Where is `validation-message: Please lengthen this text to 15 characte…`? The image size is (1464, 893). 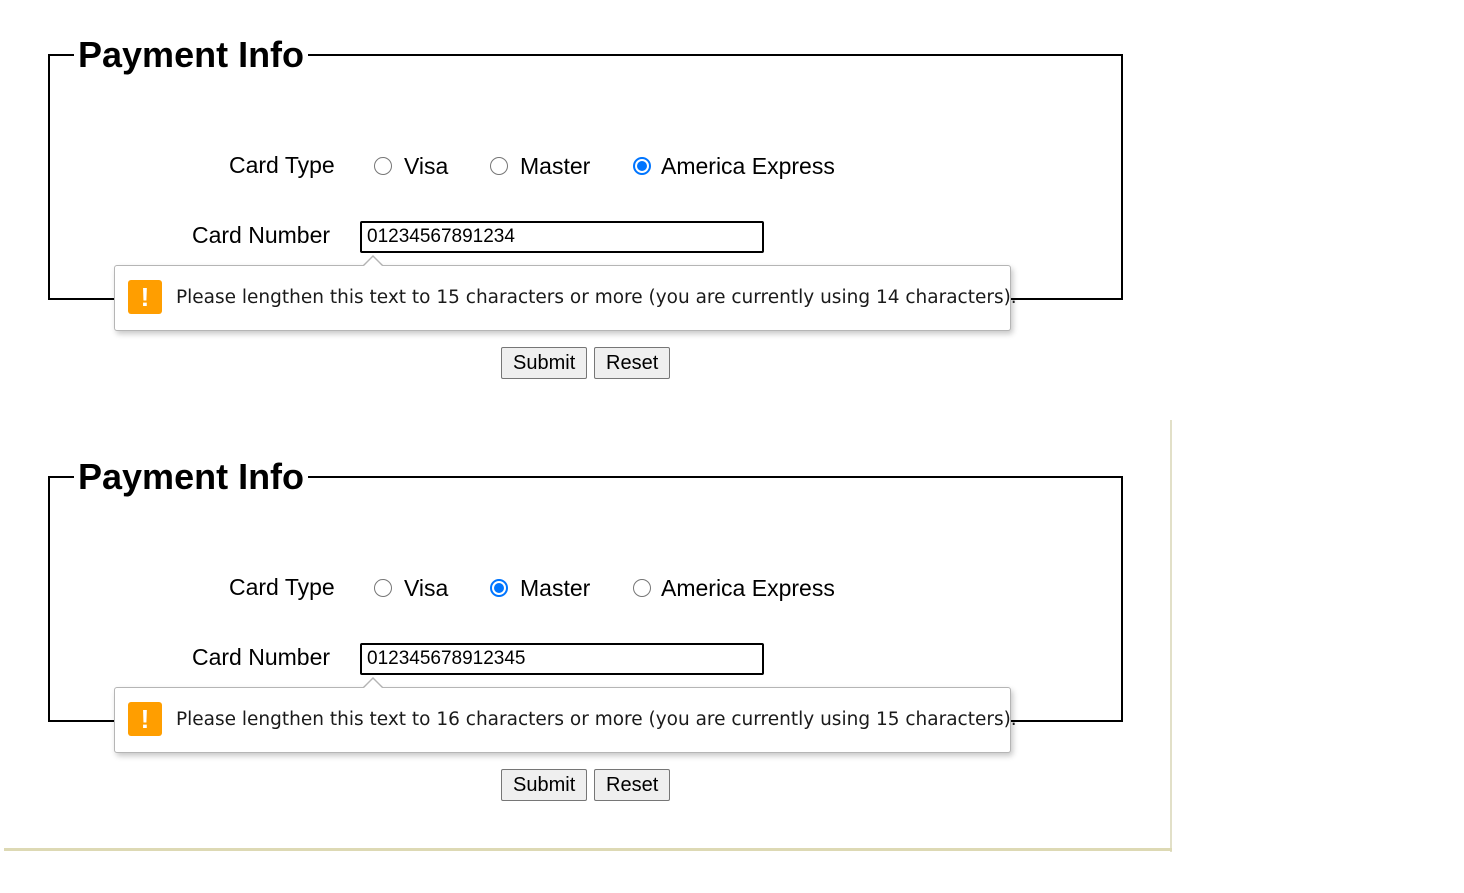
validation-message: Please lengthen this text to 15 characte… is located at coordinates (596, 297).